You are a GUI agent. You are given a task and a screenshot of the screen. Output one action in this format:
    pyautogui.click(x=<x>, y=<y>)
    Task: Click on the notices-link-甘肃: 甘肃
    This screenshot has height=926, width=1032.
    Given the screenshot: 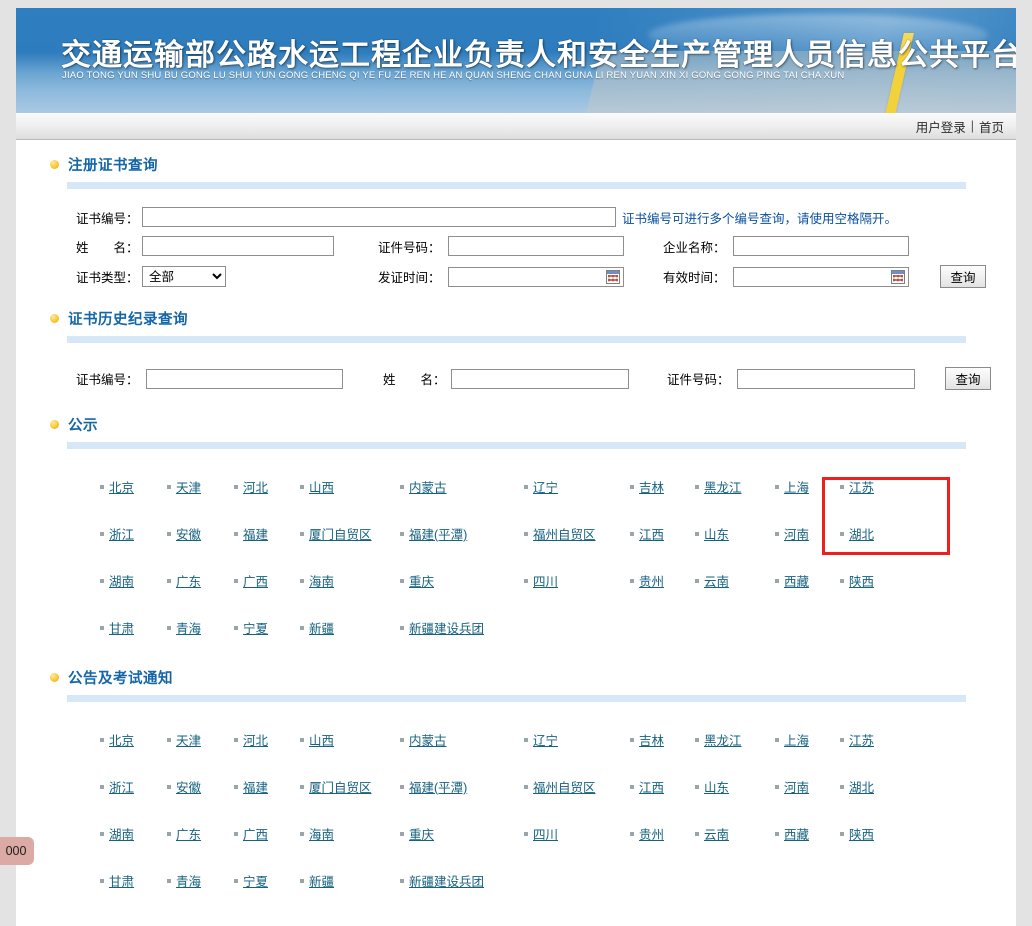 What is the action you would take?
    pyautogui.click(x=121, y=880)
    